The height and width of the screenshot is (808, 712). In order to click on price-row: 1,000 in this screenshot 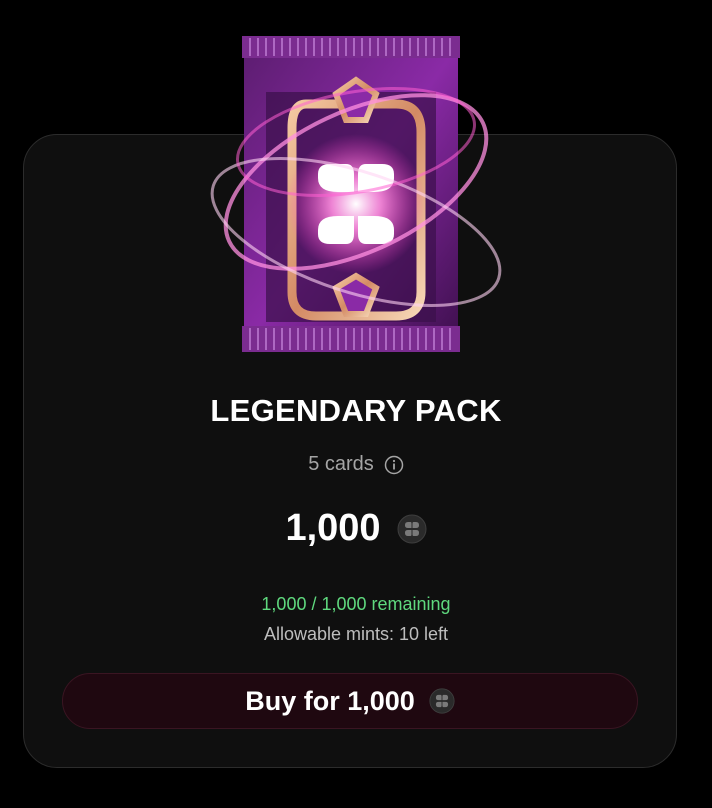, I will do `click(356, 528)`.